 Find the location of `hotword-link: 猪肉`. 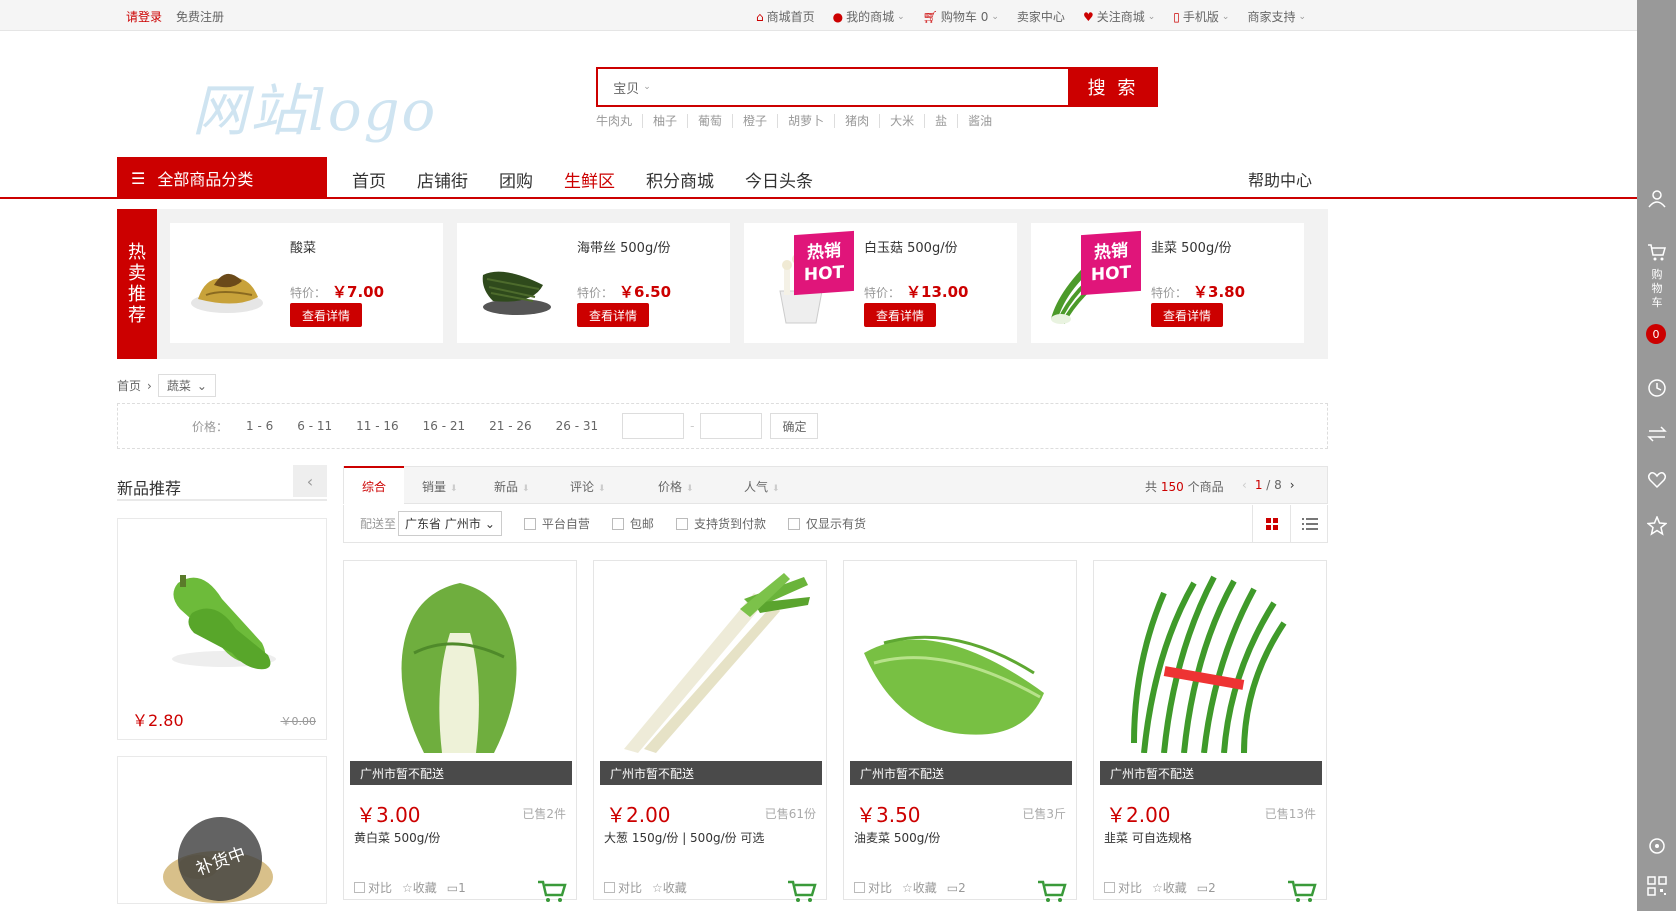

hotword-link: 猪肉 is located at coordinates (856, 121).